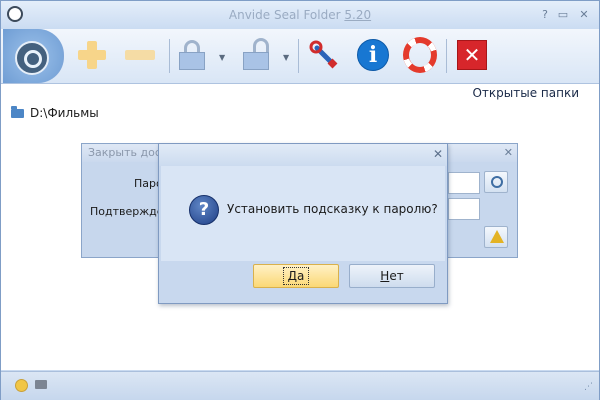 The width and height of the screenshot is (600, 400). What do you see at coordinates (222, 57) in the screenshot?
I see `close-access-dropdown-arrow: ▼` at bounding box center [222, 57].